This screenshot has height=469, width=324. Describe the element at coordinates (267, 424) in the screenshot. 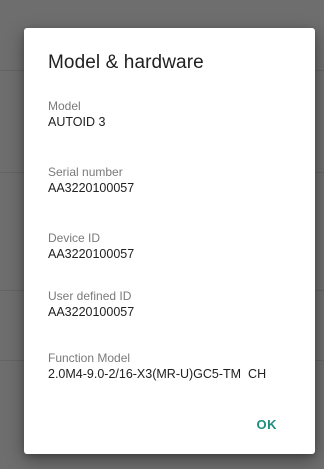

I see `ok-button: OK` at that location.